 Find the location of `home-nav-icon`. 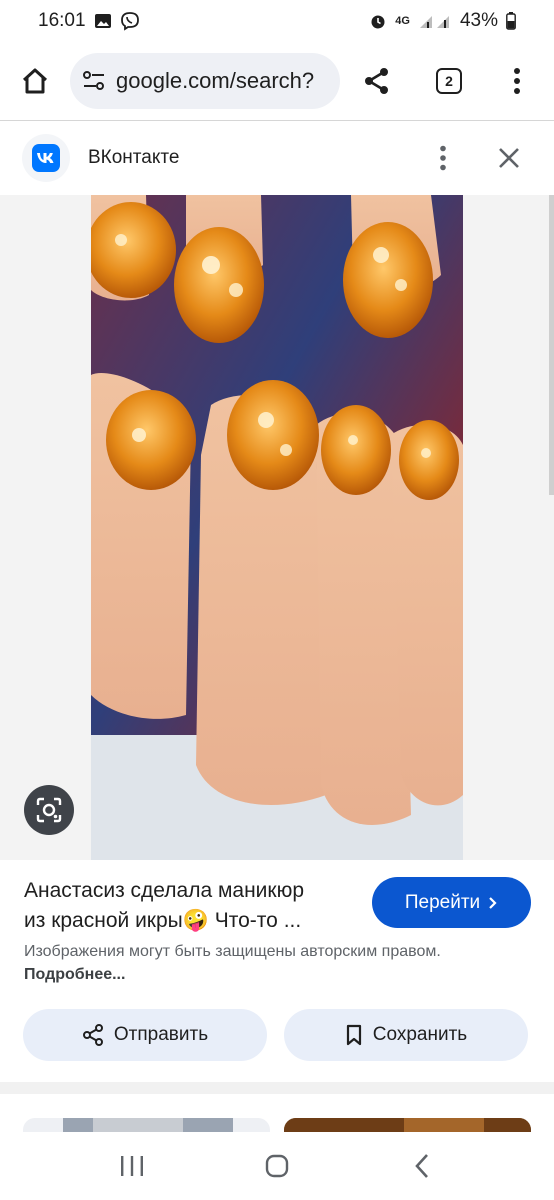

home-nav-icon is located at coordinates (277, 1166).